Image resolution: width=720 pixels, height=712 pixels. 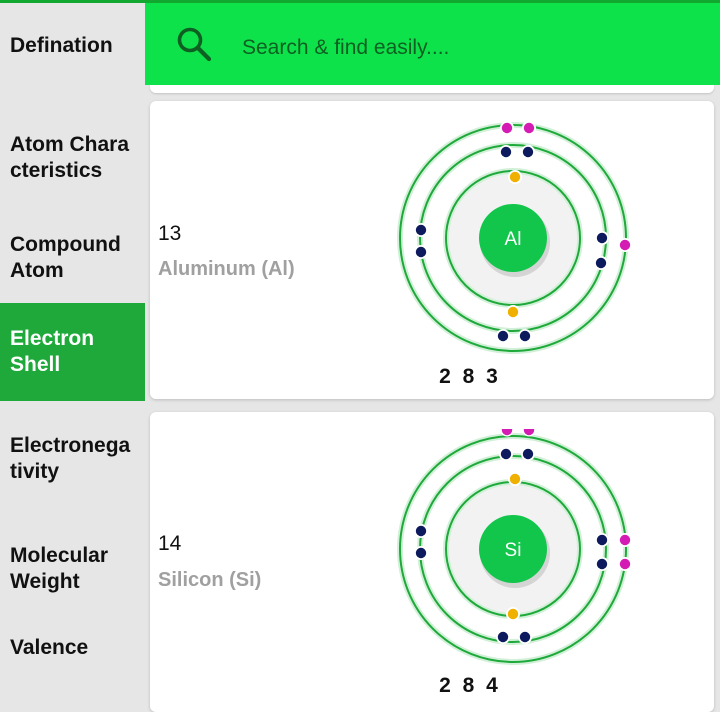 I want to click on sidebar-item-atom-characteristics: Atom Chara cteristics, so click(x=72, y=158).